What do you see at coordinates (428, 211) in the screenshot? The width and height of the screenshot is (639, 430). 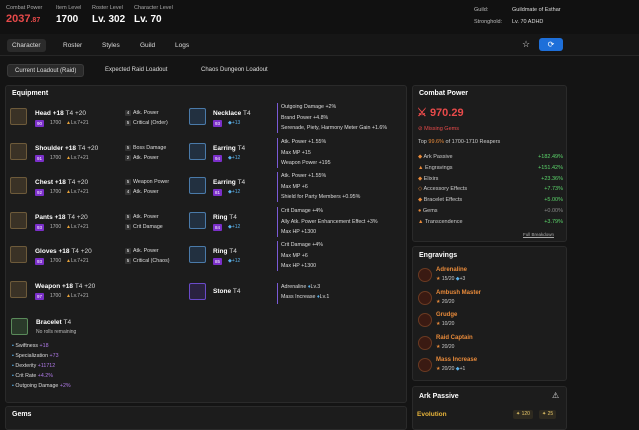 I see `cp-row-label: ● Gems` at bounding box center [428, 211].